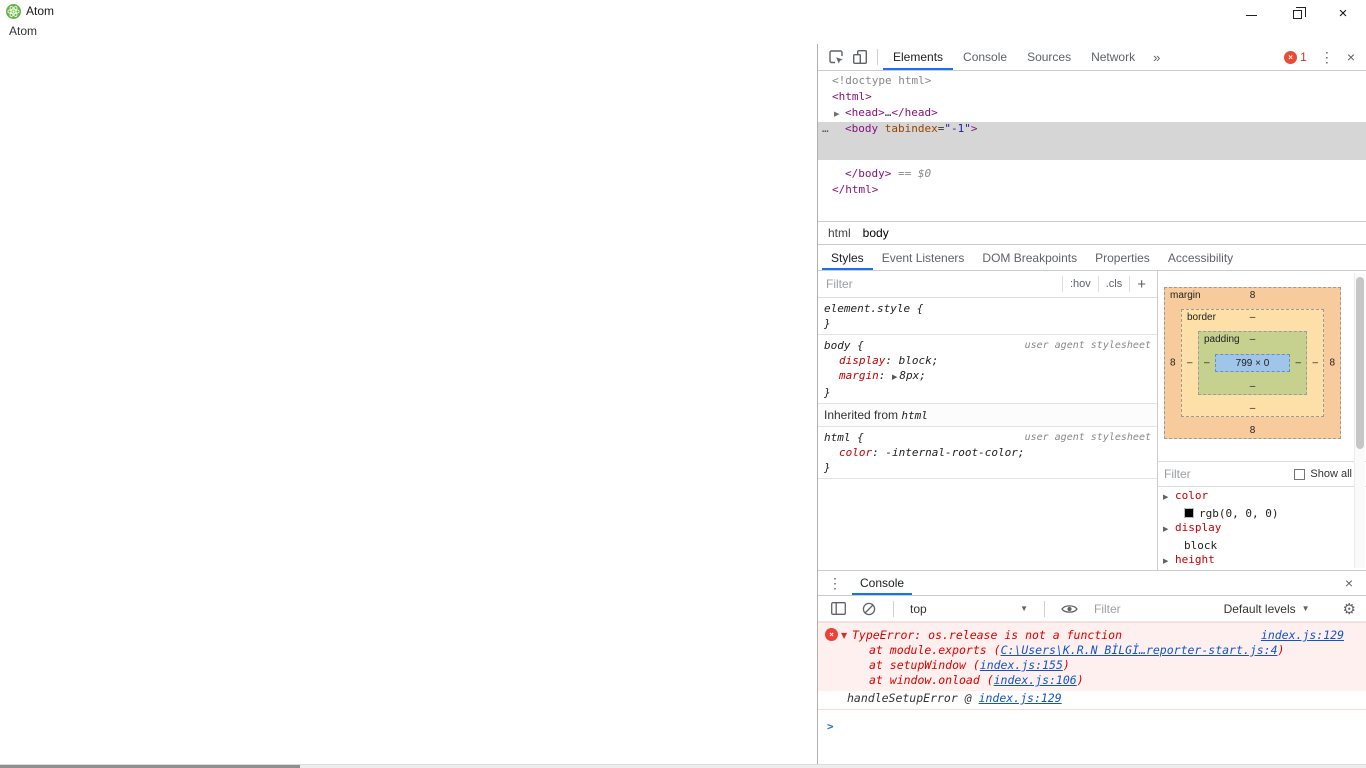 This screenshot has height=768, width=1366. I want to click on new-style-rule-button: +, so click(1142, 284).